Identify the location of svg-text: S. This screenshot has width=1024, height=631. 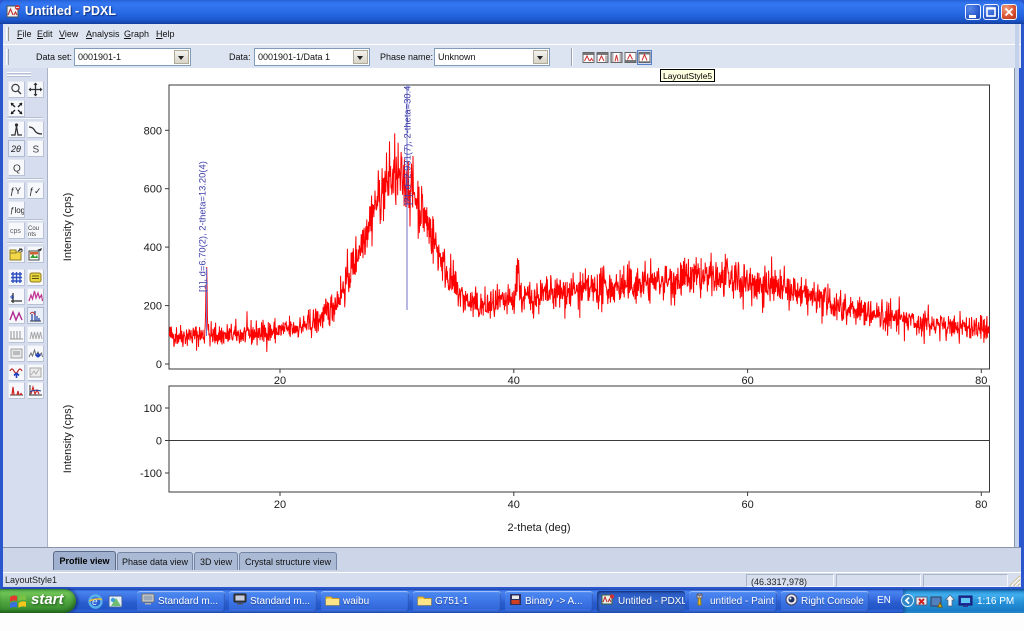
(36, 150).